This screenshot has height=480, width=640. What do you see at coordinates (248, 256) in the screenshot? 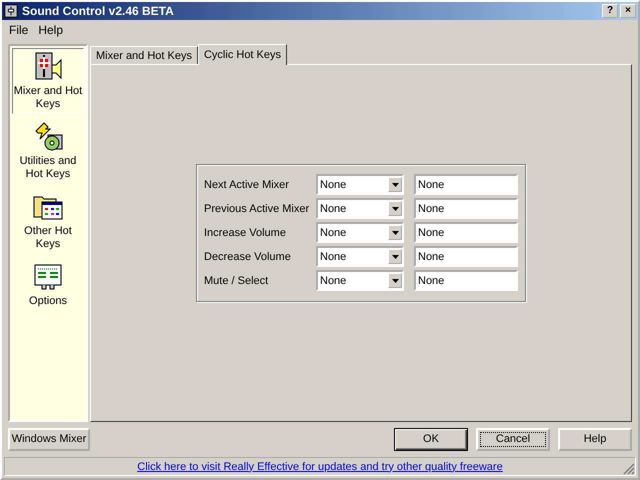
I see `hotkey-label: Decrease Volume` at bounding box center [248, 256].